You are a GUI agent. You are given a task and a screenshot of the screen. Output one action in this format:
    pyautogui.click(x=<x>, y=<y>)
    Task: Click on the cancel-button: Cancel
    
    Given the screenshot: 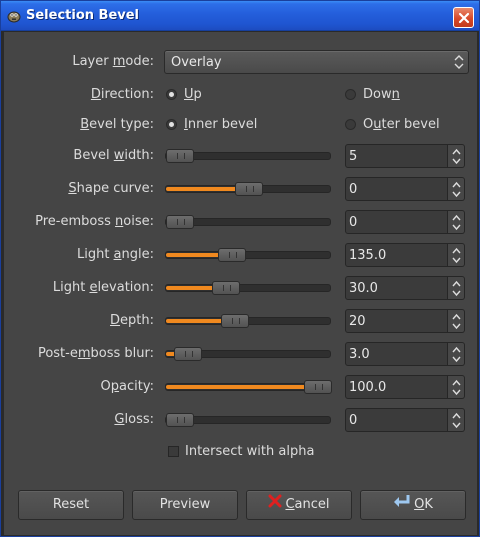 What is the action you would take?
    pyautogui.click(x=299, y=505)
    